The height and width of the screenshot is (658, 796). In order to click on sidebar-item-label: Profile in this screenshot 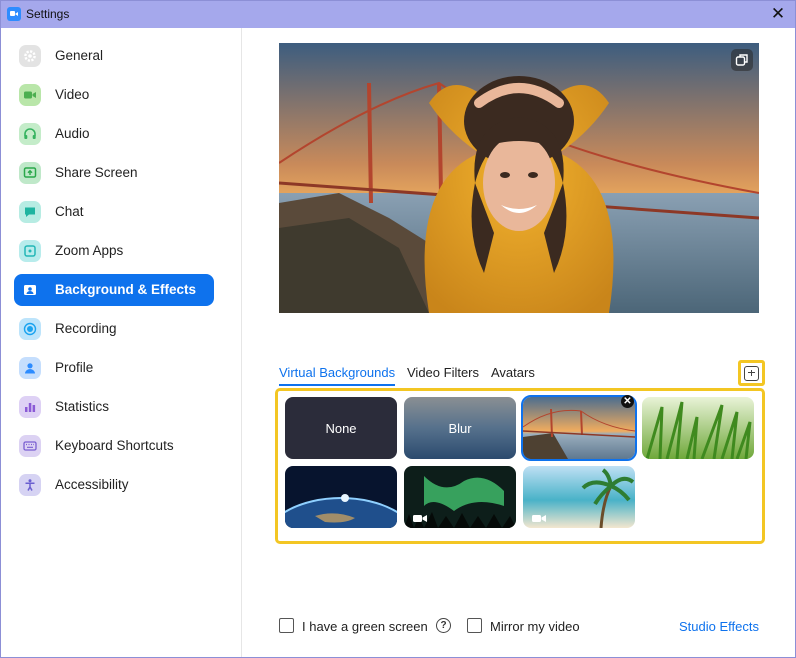, I will do `click(74, 367)`.